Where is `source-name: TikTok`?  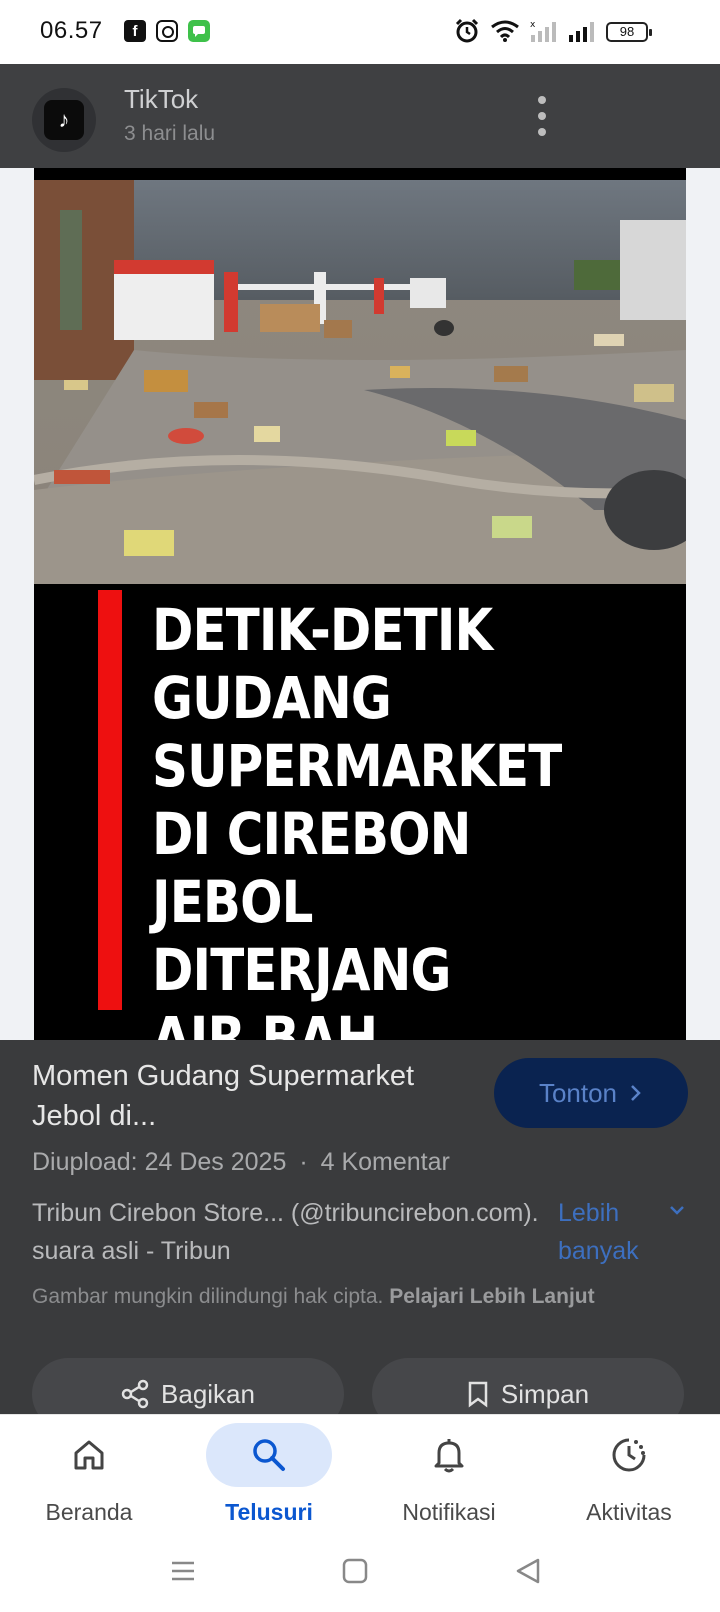
source-name: TikTok is located at coordinates (161, 99).